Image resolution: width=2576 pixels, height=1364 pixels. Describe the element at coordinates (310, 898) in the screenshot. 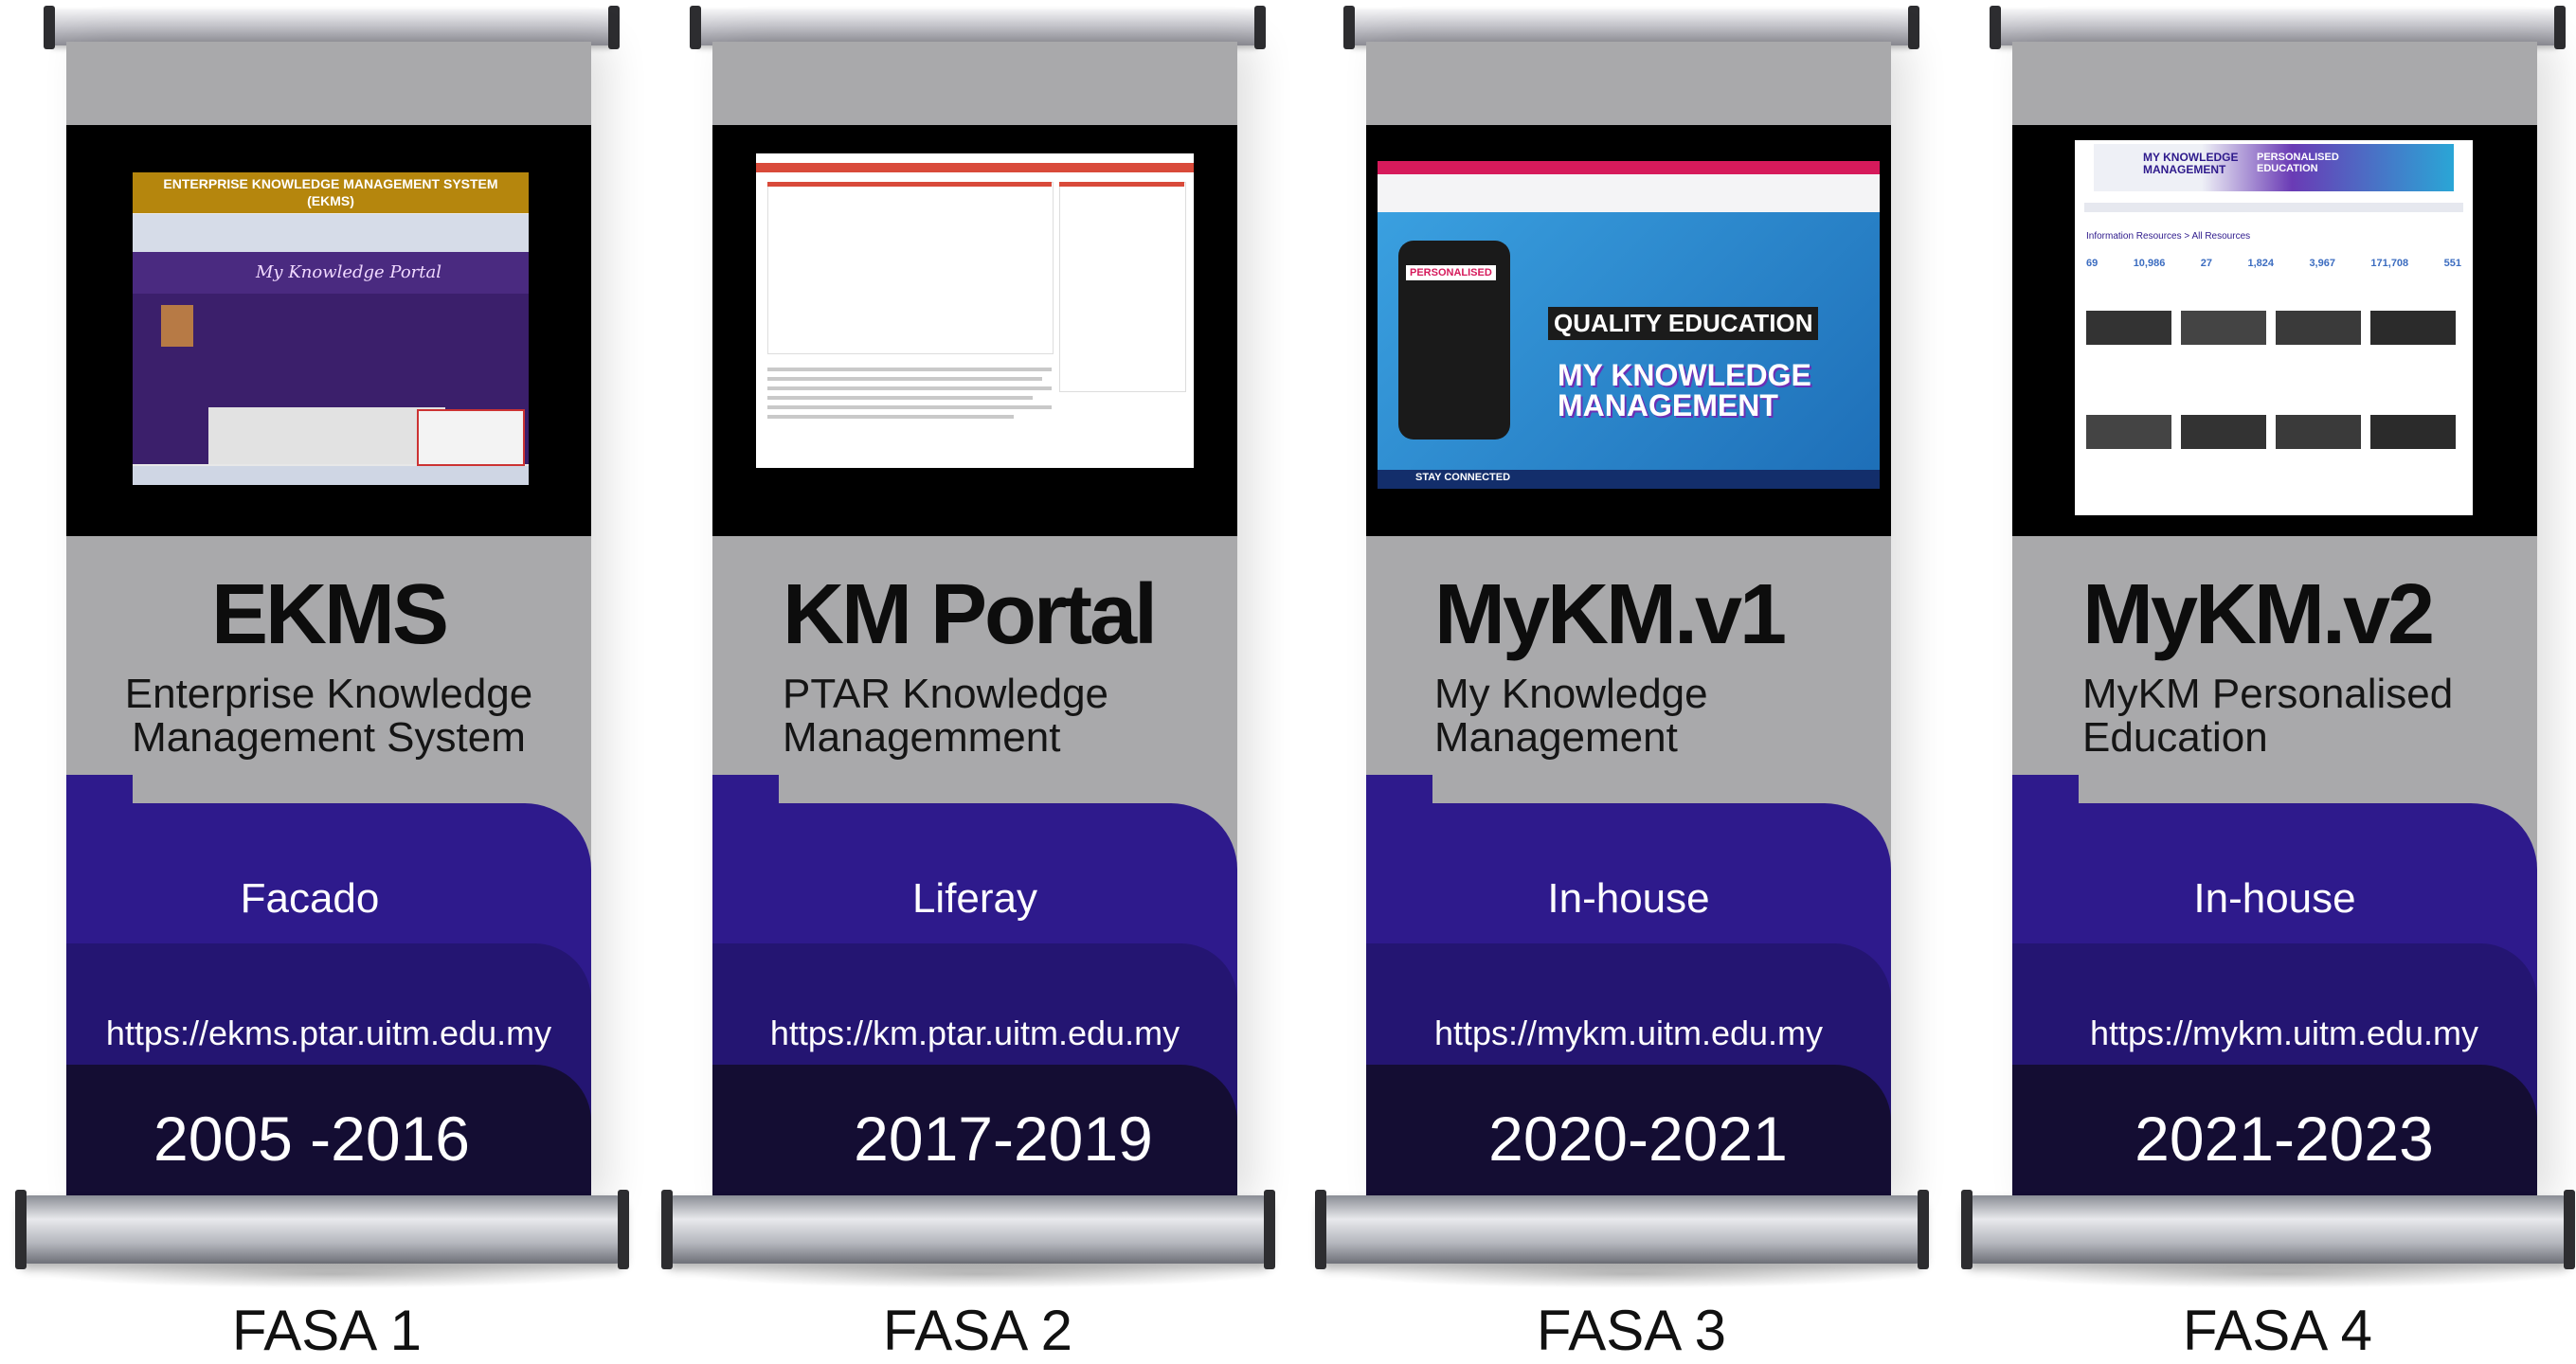

I see `platform-label: Facado` at that location.